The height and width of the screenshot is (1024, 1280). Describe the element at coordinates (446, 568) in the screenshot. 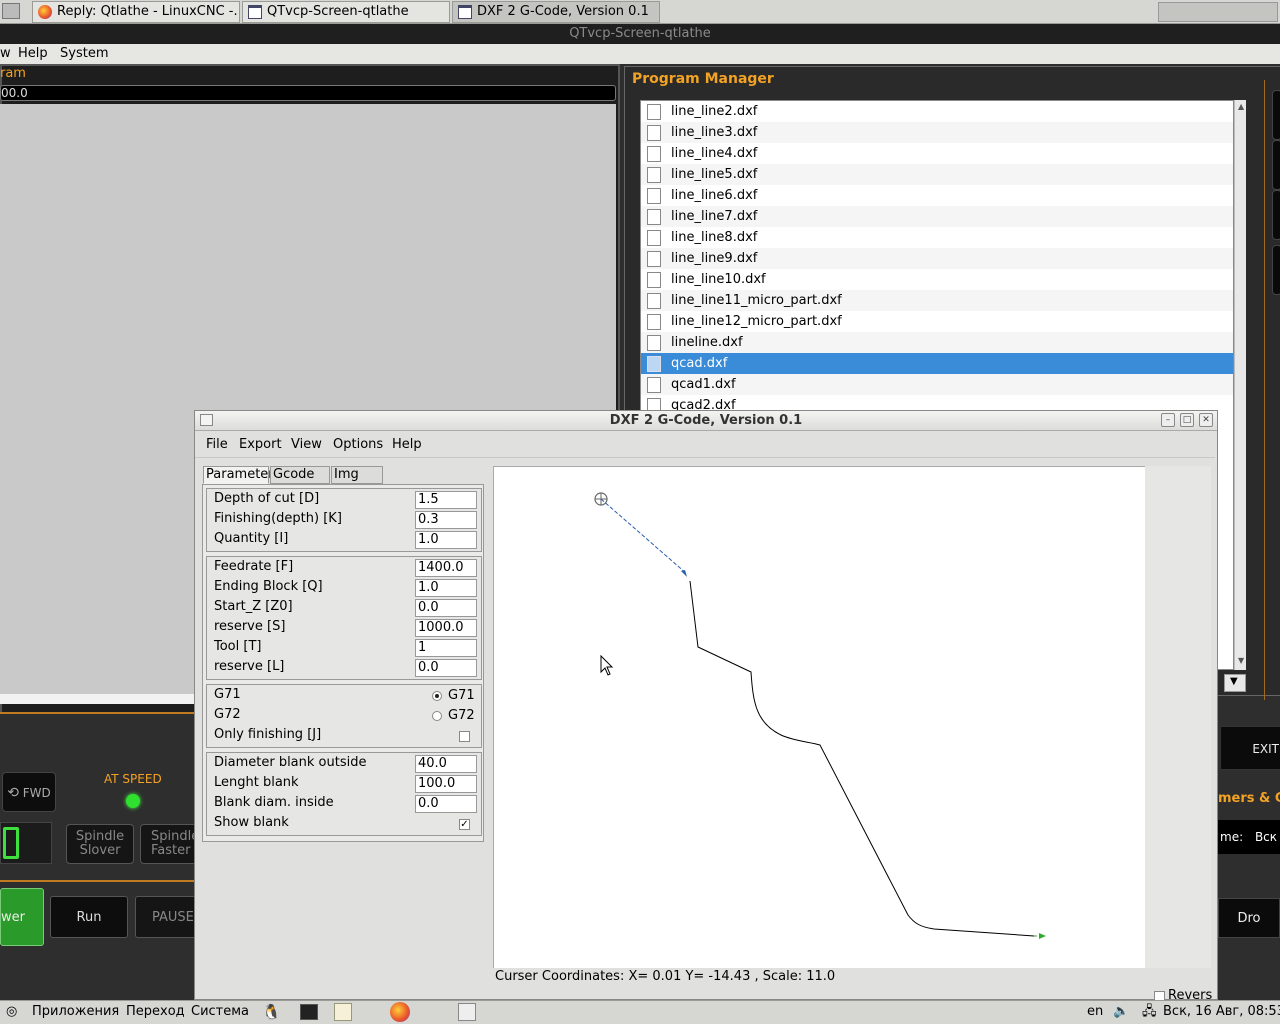

I see `feedrate-input: 1400.0` at that location.